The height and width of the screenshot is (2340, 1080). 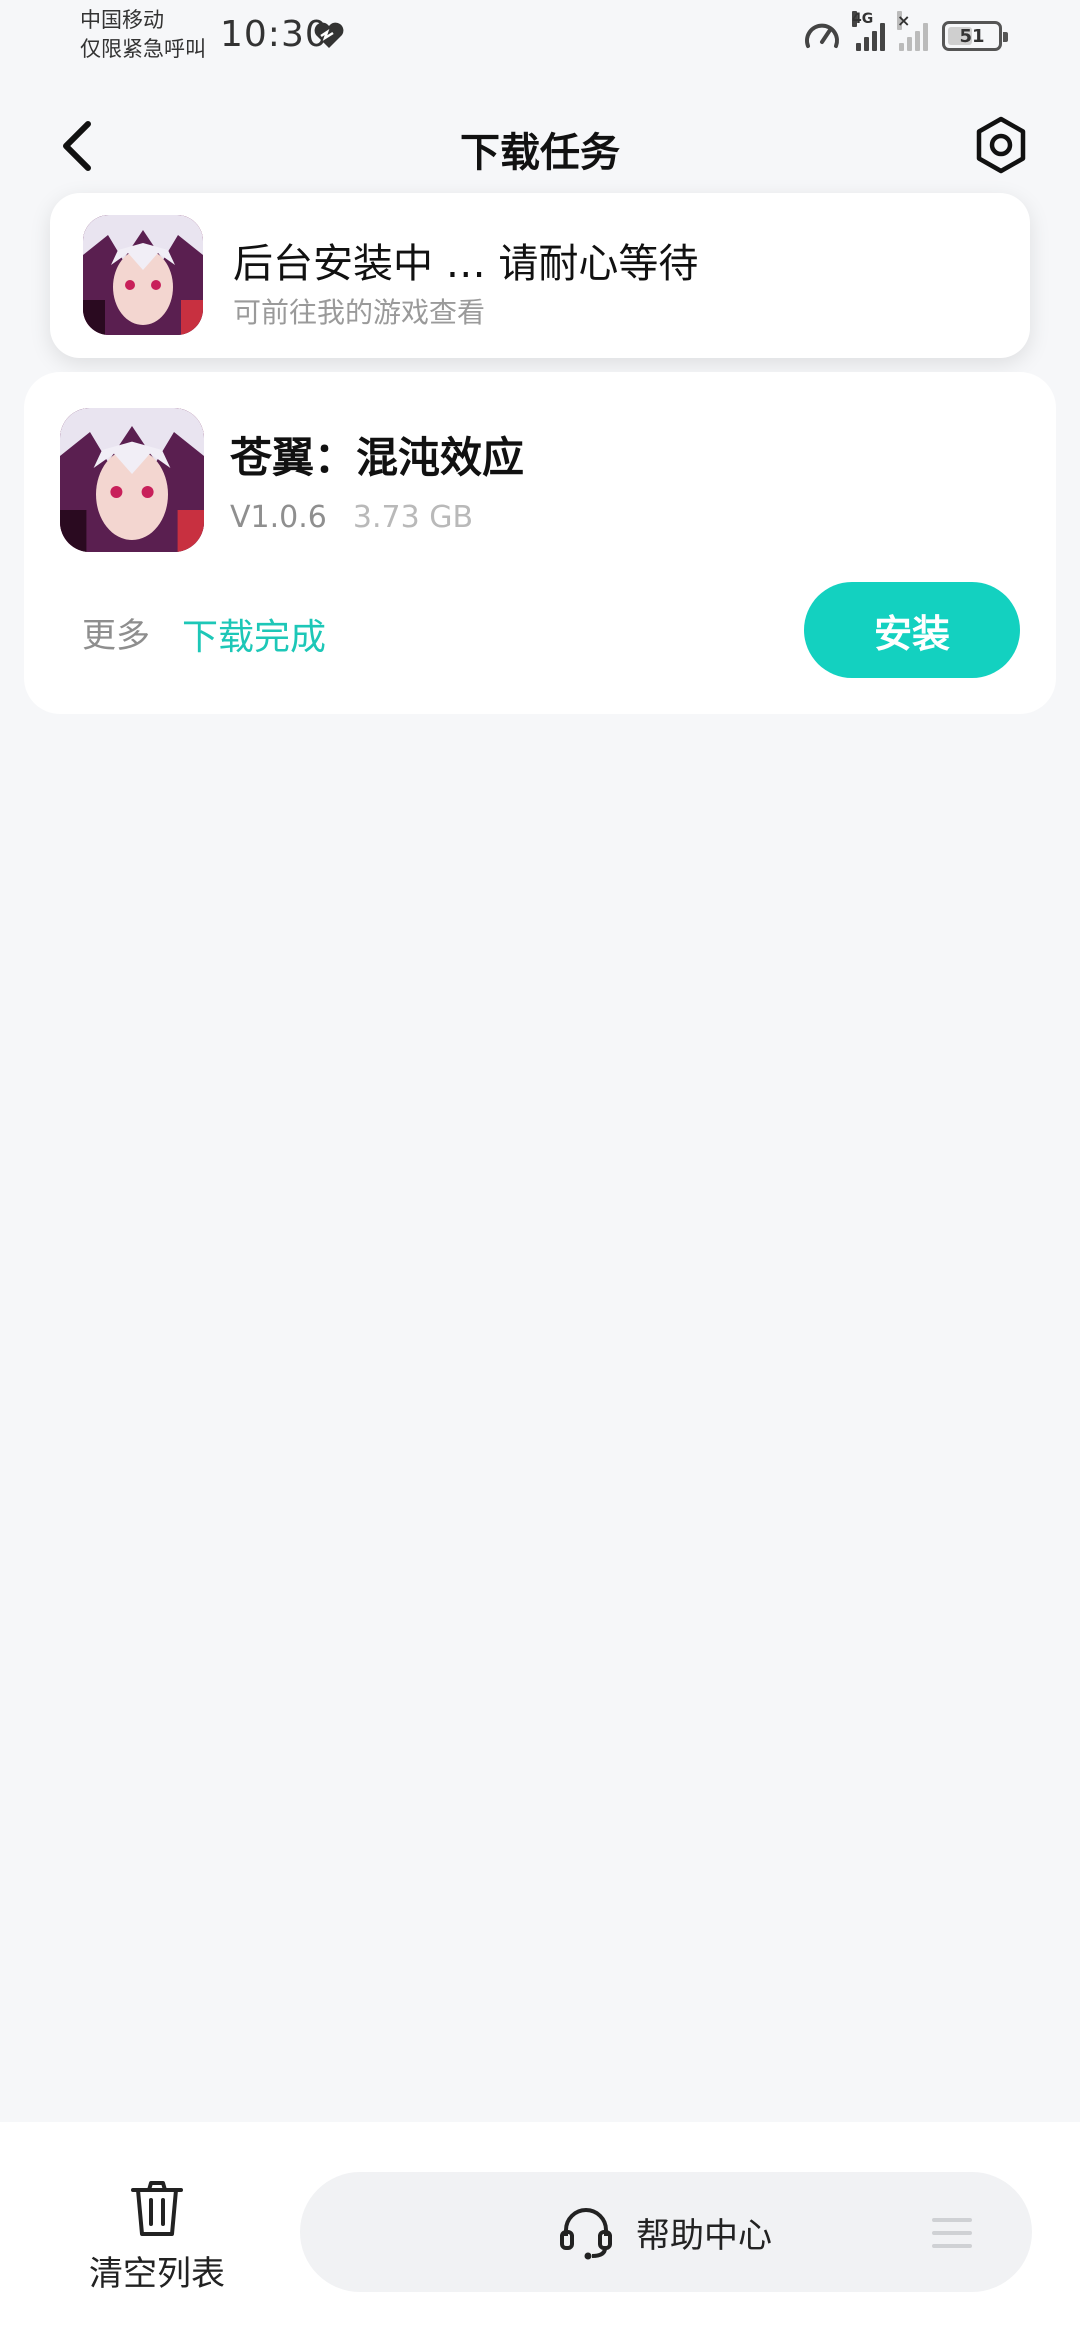 I want to click on game-version: V1.0.6, so click(x=278, y=517).